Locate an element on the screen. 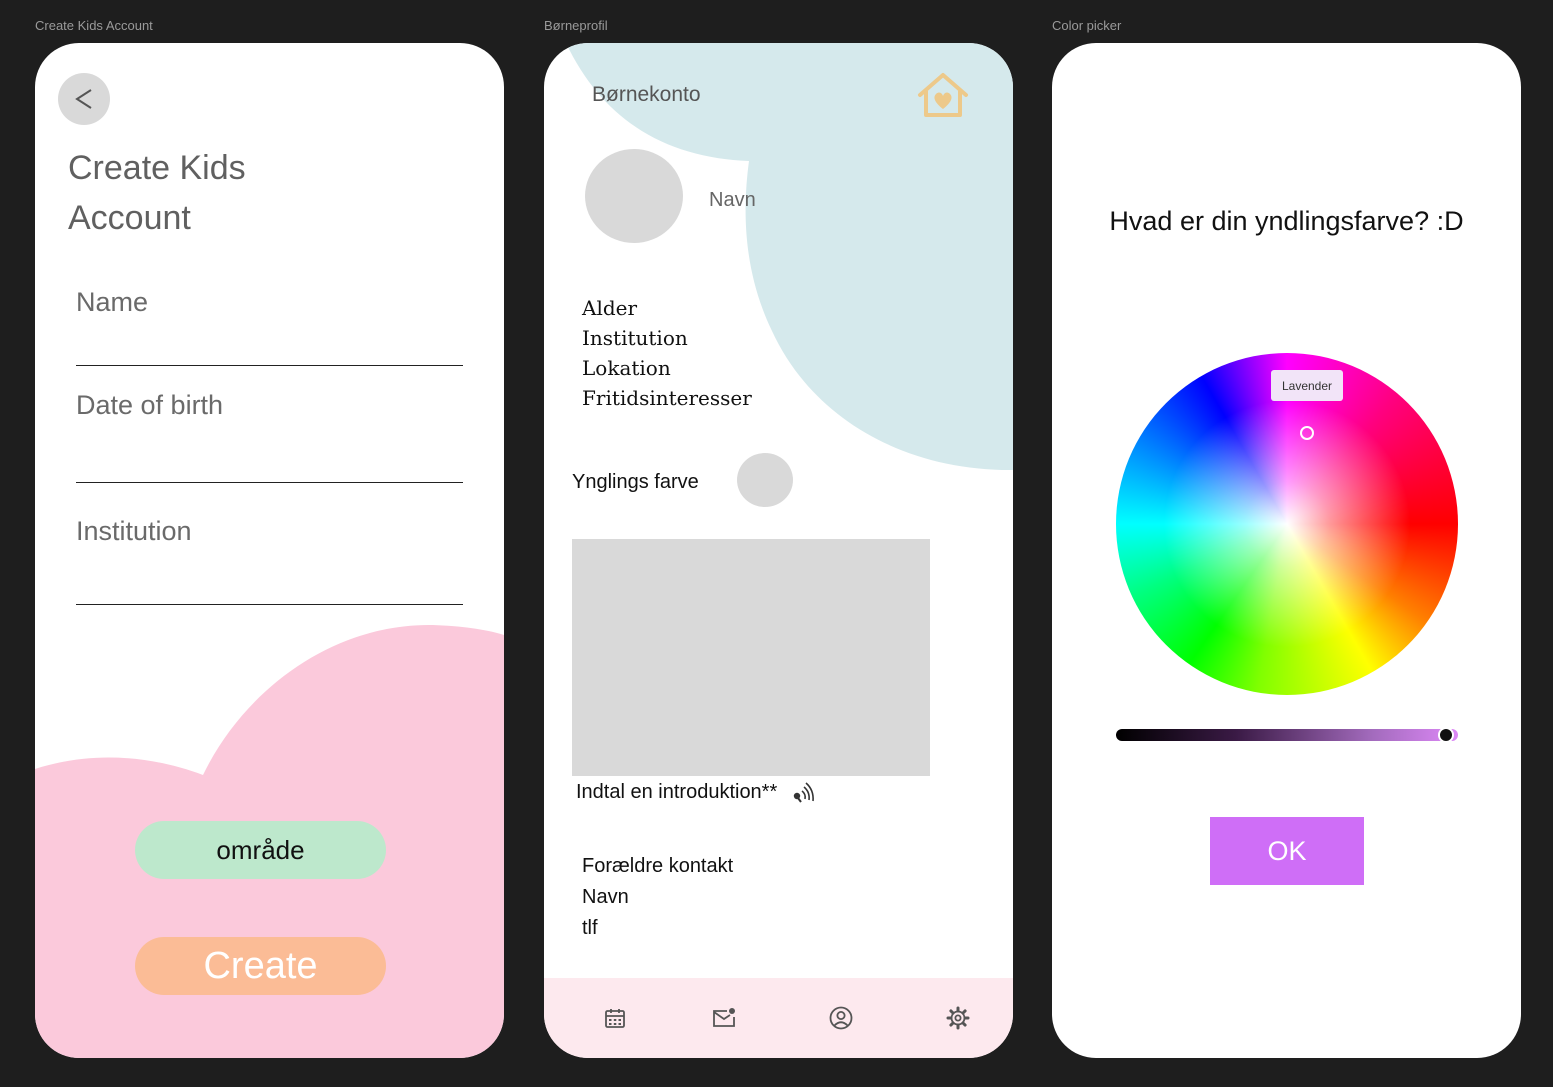  institution-input is located at coordinates (269, 585).